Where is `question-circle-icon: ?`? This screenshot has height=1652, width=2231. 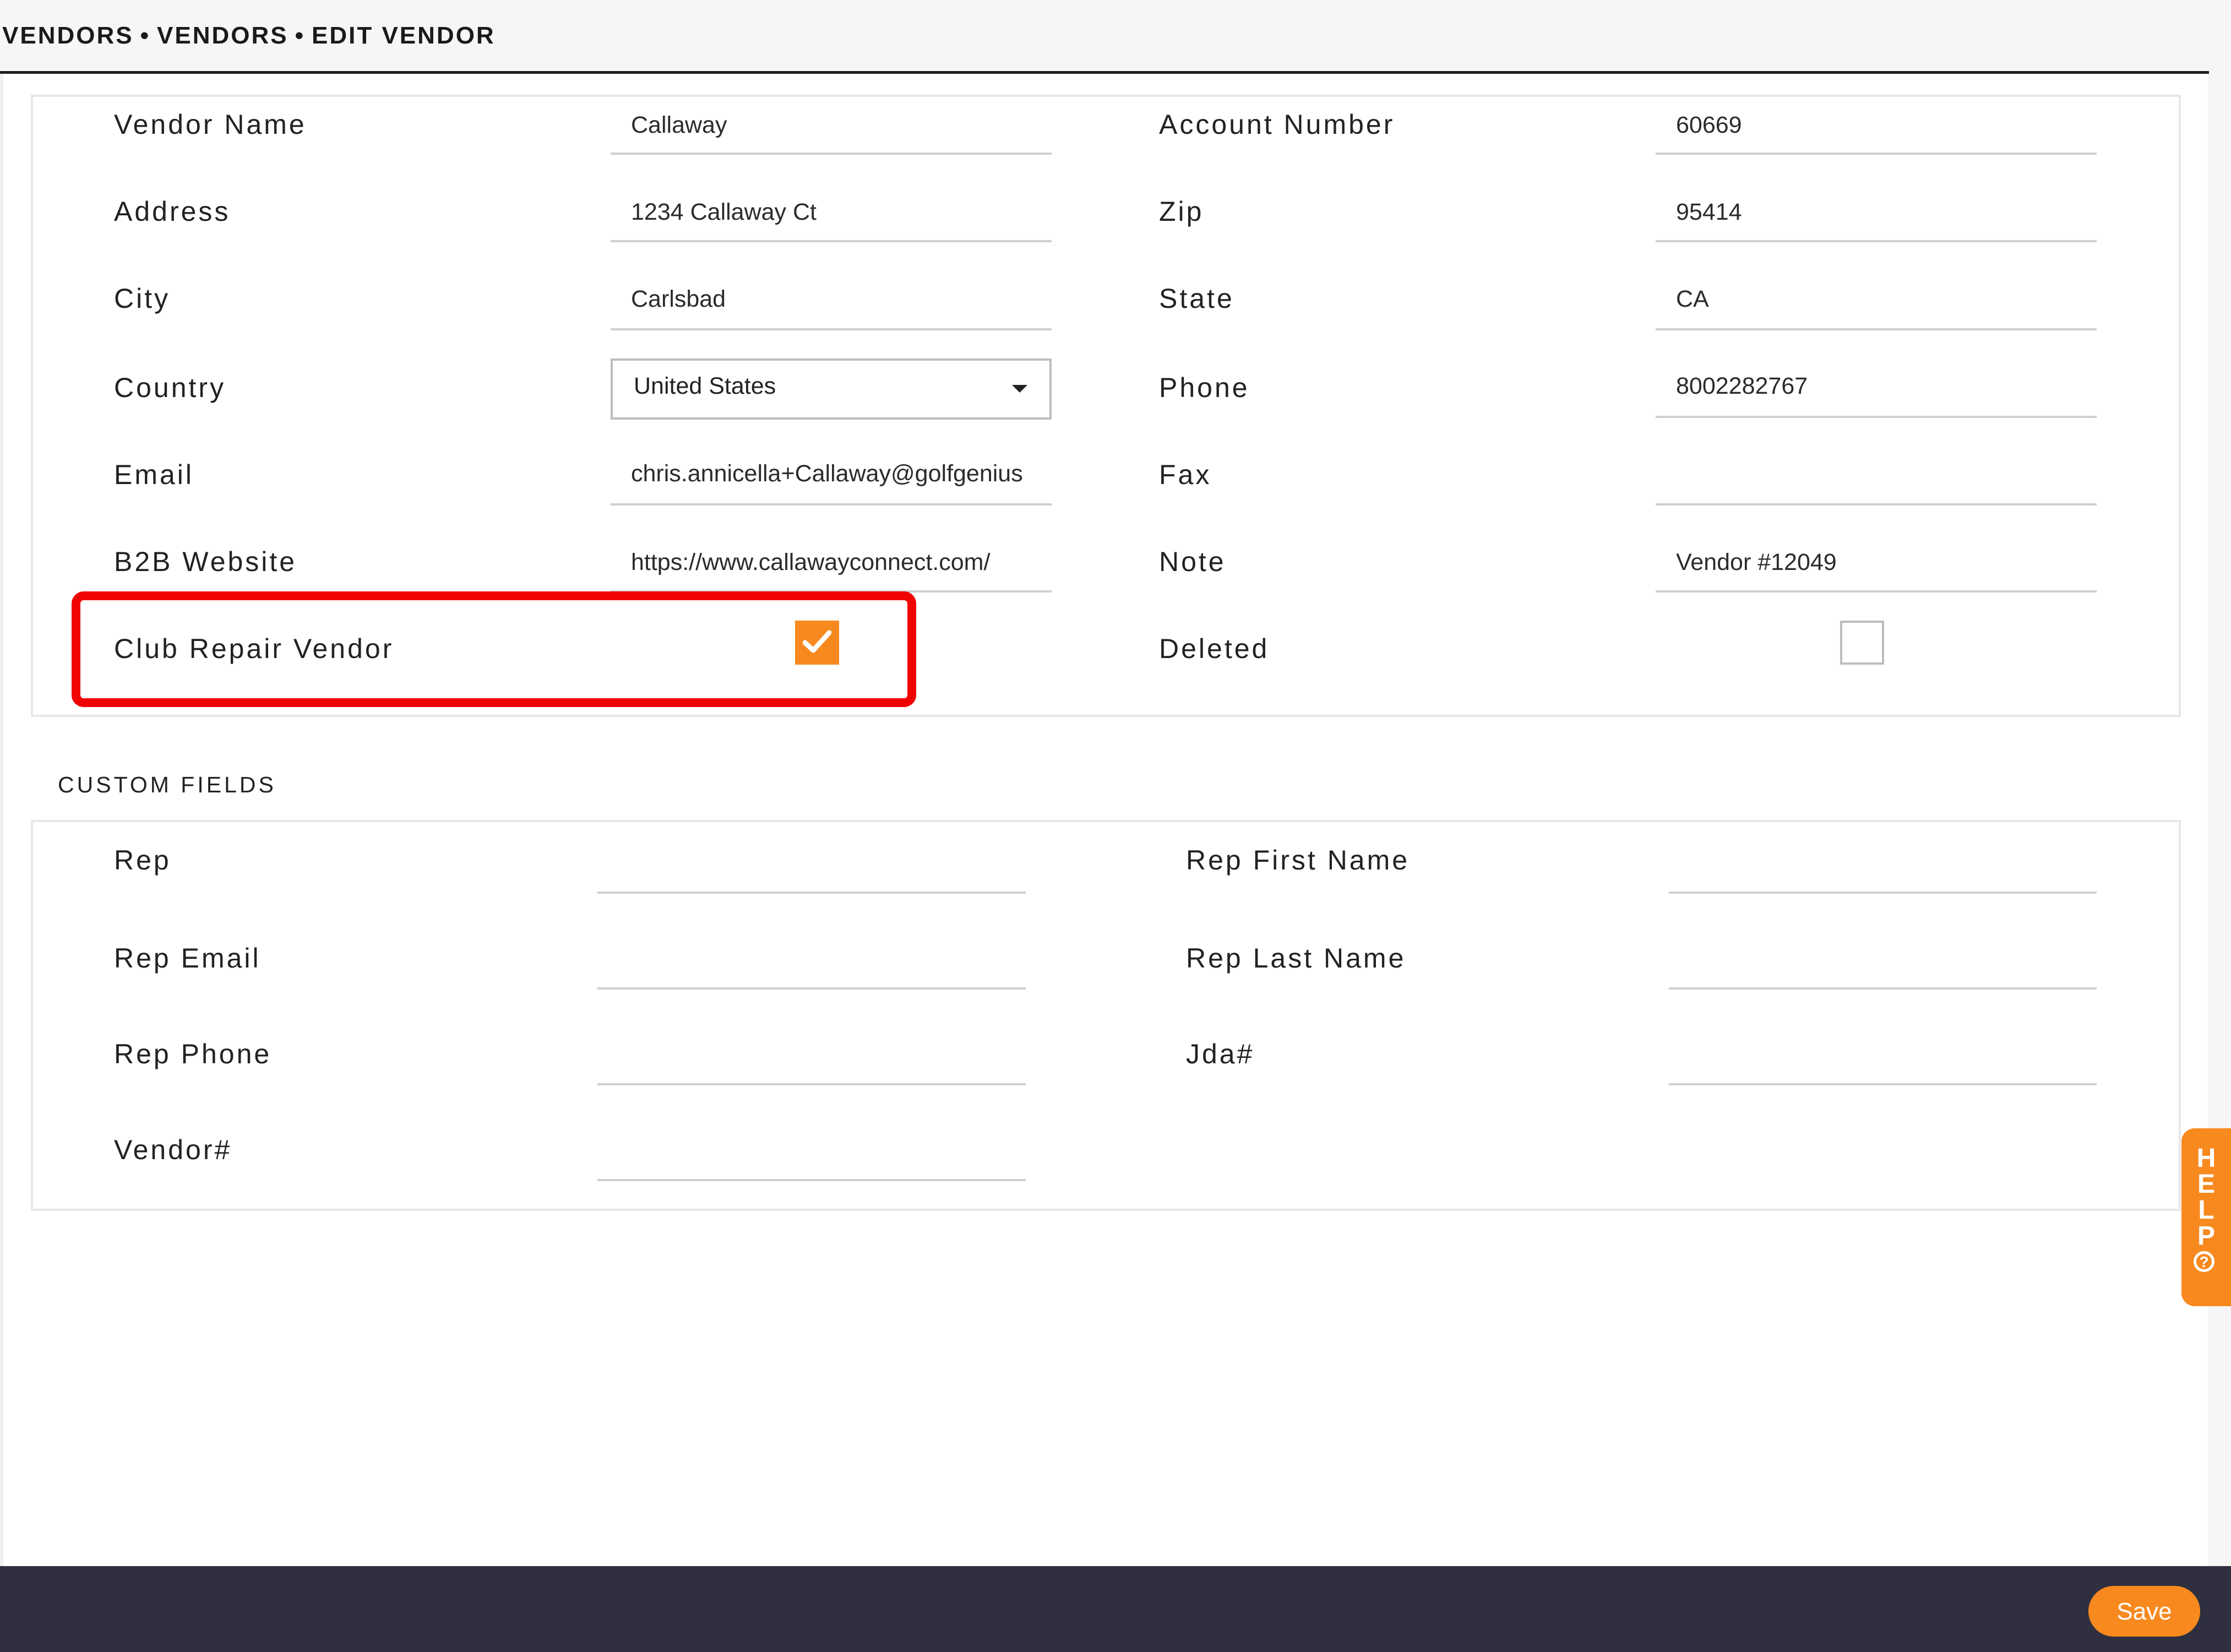
question-circle-icon: ? is located at coordinates (2204, 1261).